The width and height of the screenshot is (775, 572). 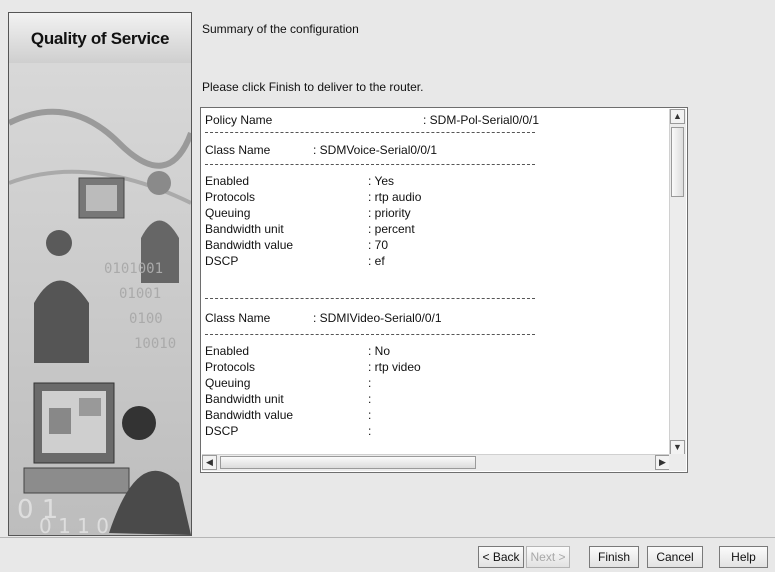 I want to click on field-value: : rtp audio, so click(x=395, y=197).